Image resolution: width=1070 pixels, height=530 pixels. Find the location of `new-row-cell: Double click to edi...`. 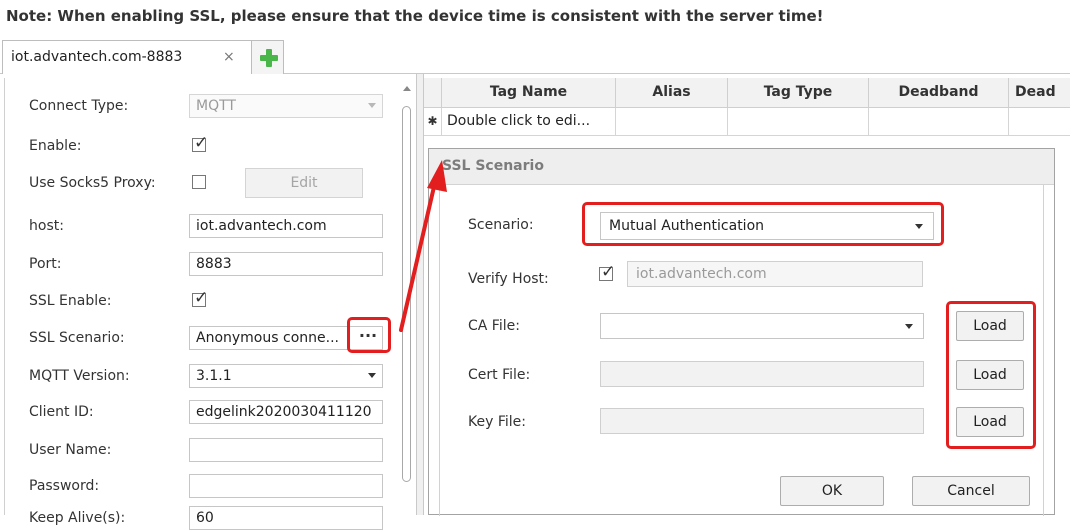

new-row-cell: Double click to edi... is located at coordinates (529, 122).